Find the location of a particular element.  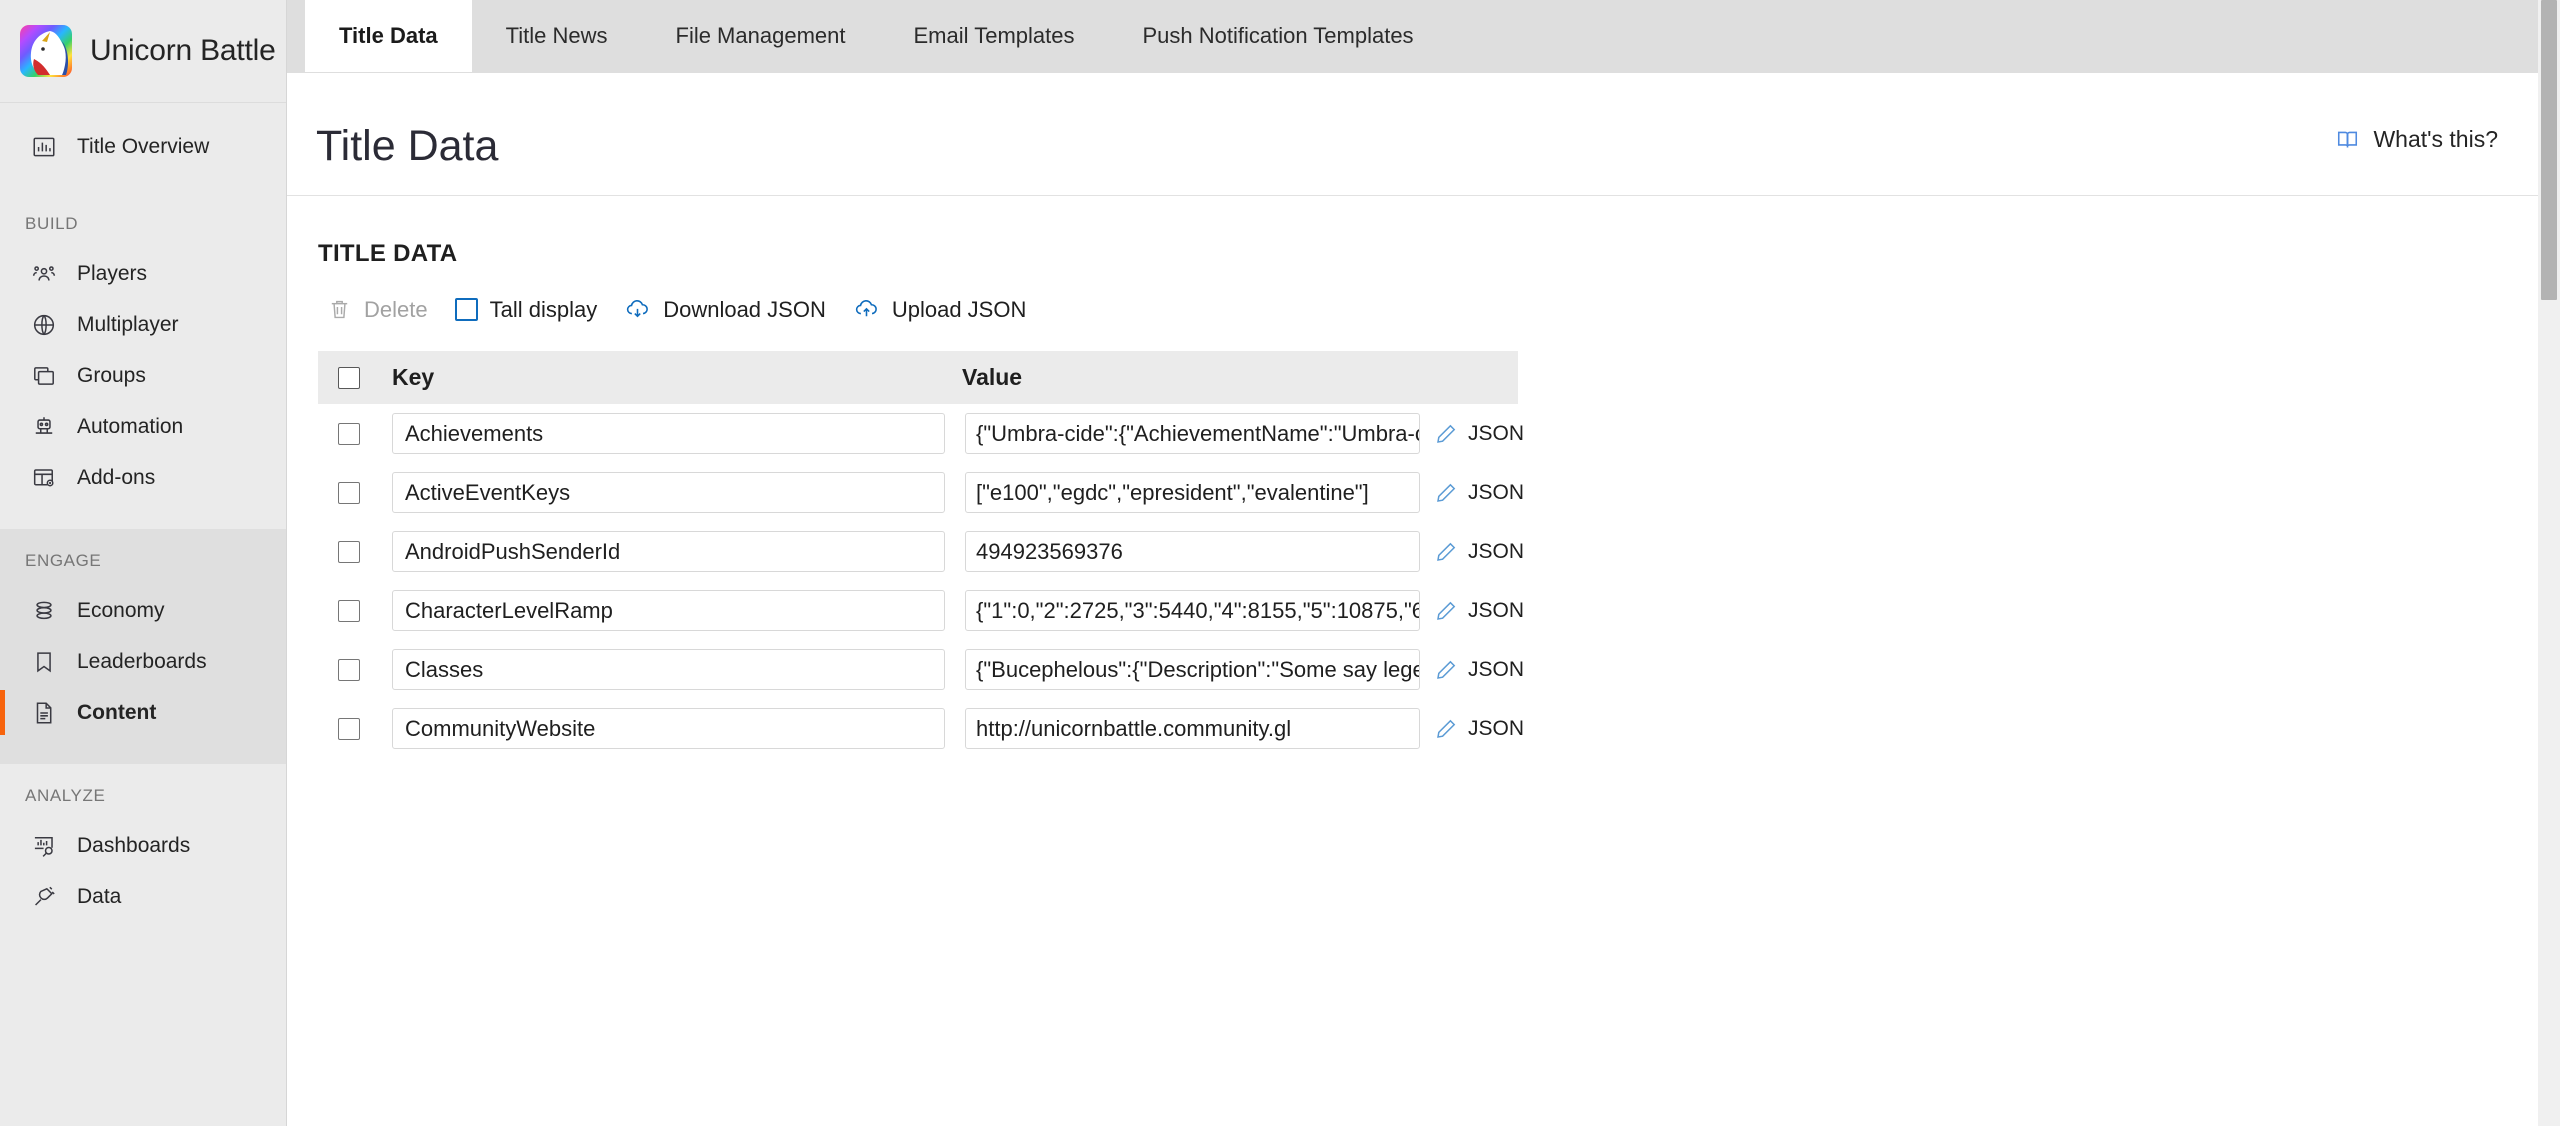

stacked-squares-icon is located at coordinates (44, 376).